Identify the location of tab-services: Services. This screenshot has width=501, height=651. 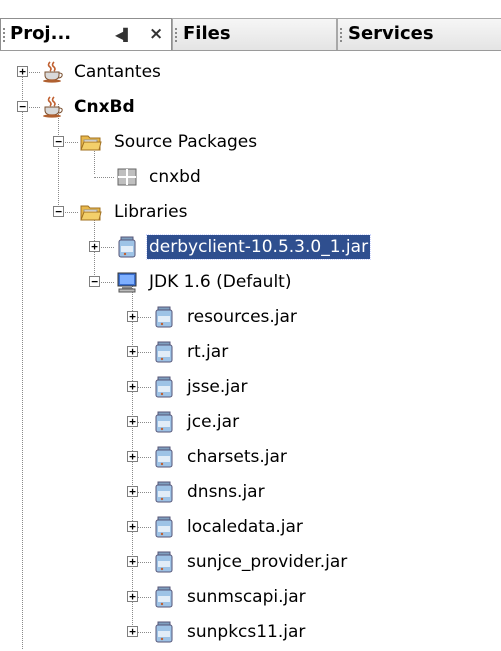
(419, 34).